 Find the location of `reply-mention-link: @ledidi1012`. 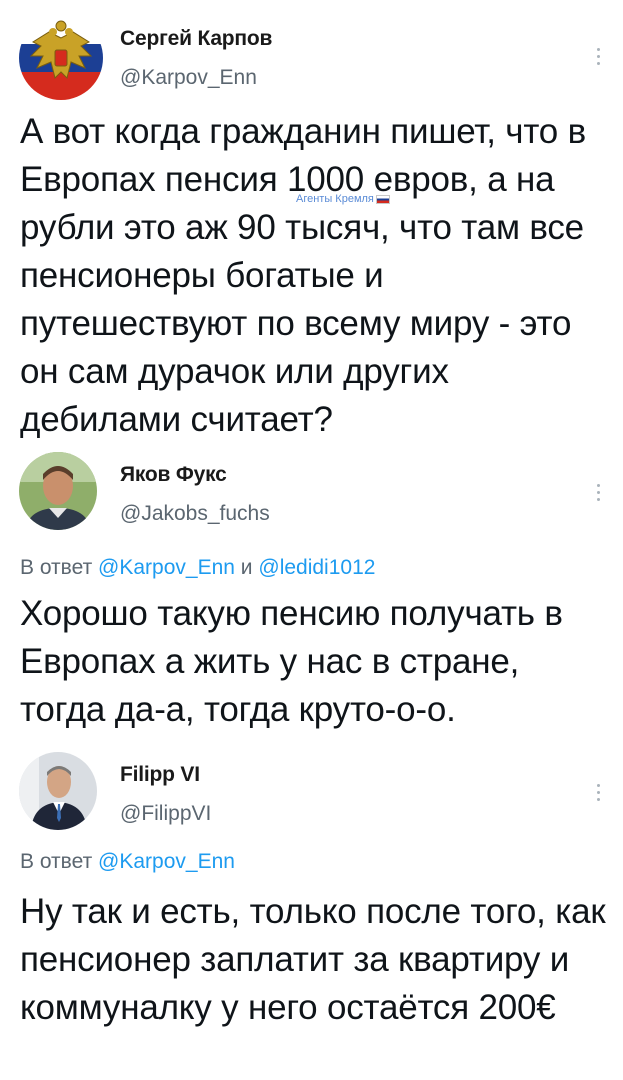

reply-mention-link: @ledidi1012 is located at coordinates (316, 567).